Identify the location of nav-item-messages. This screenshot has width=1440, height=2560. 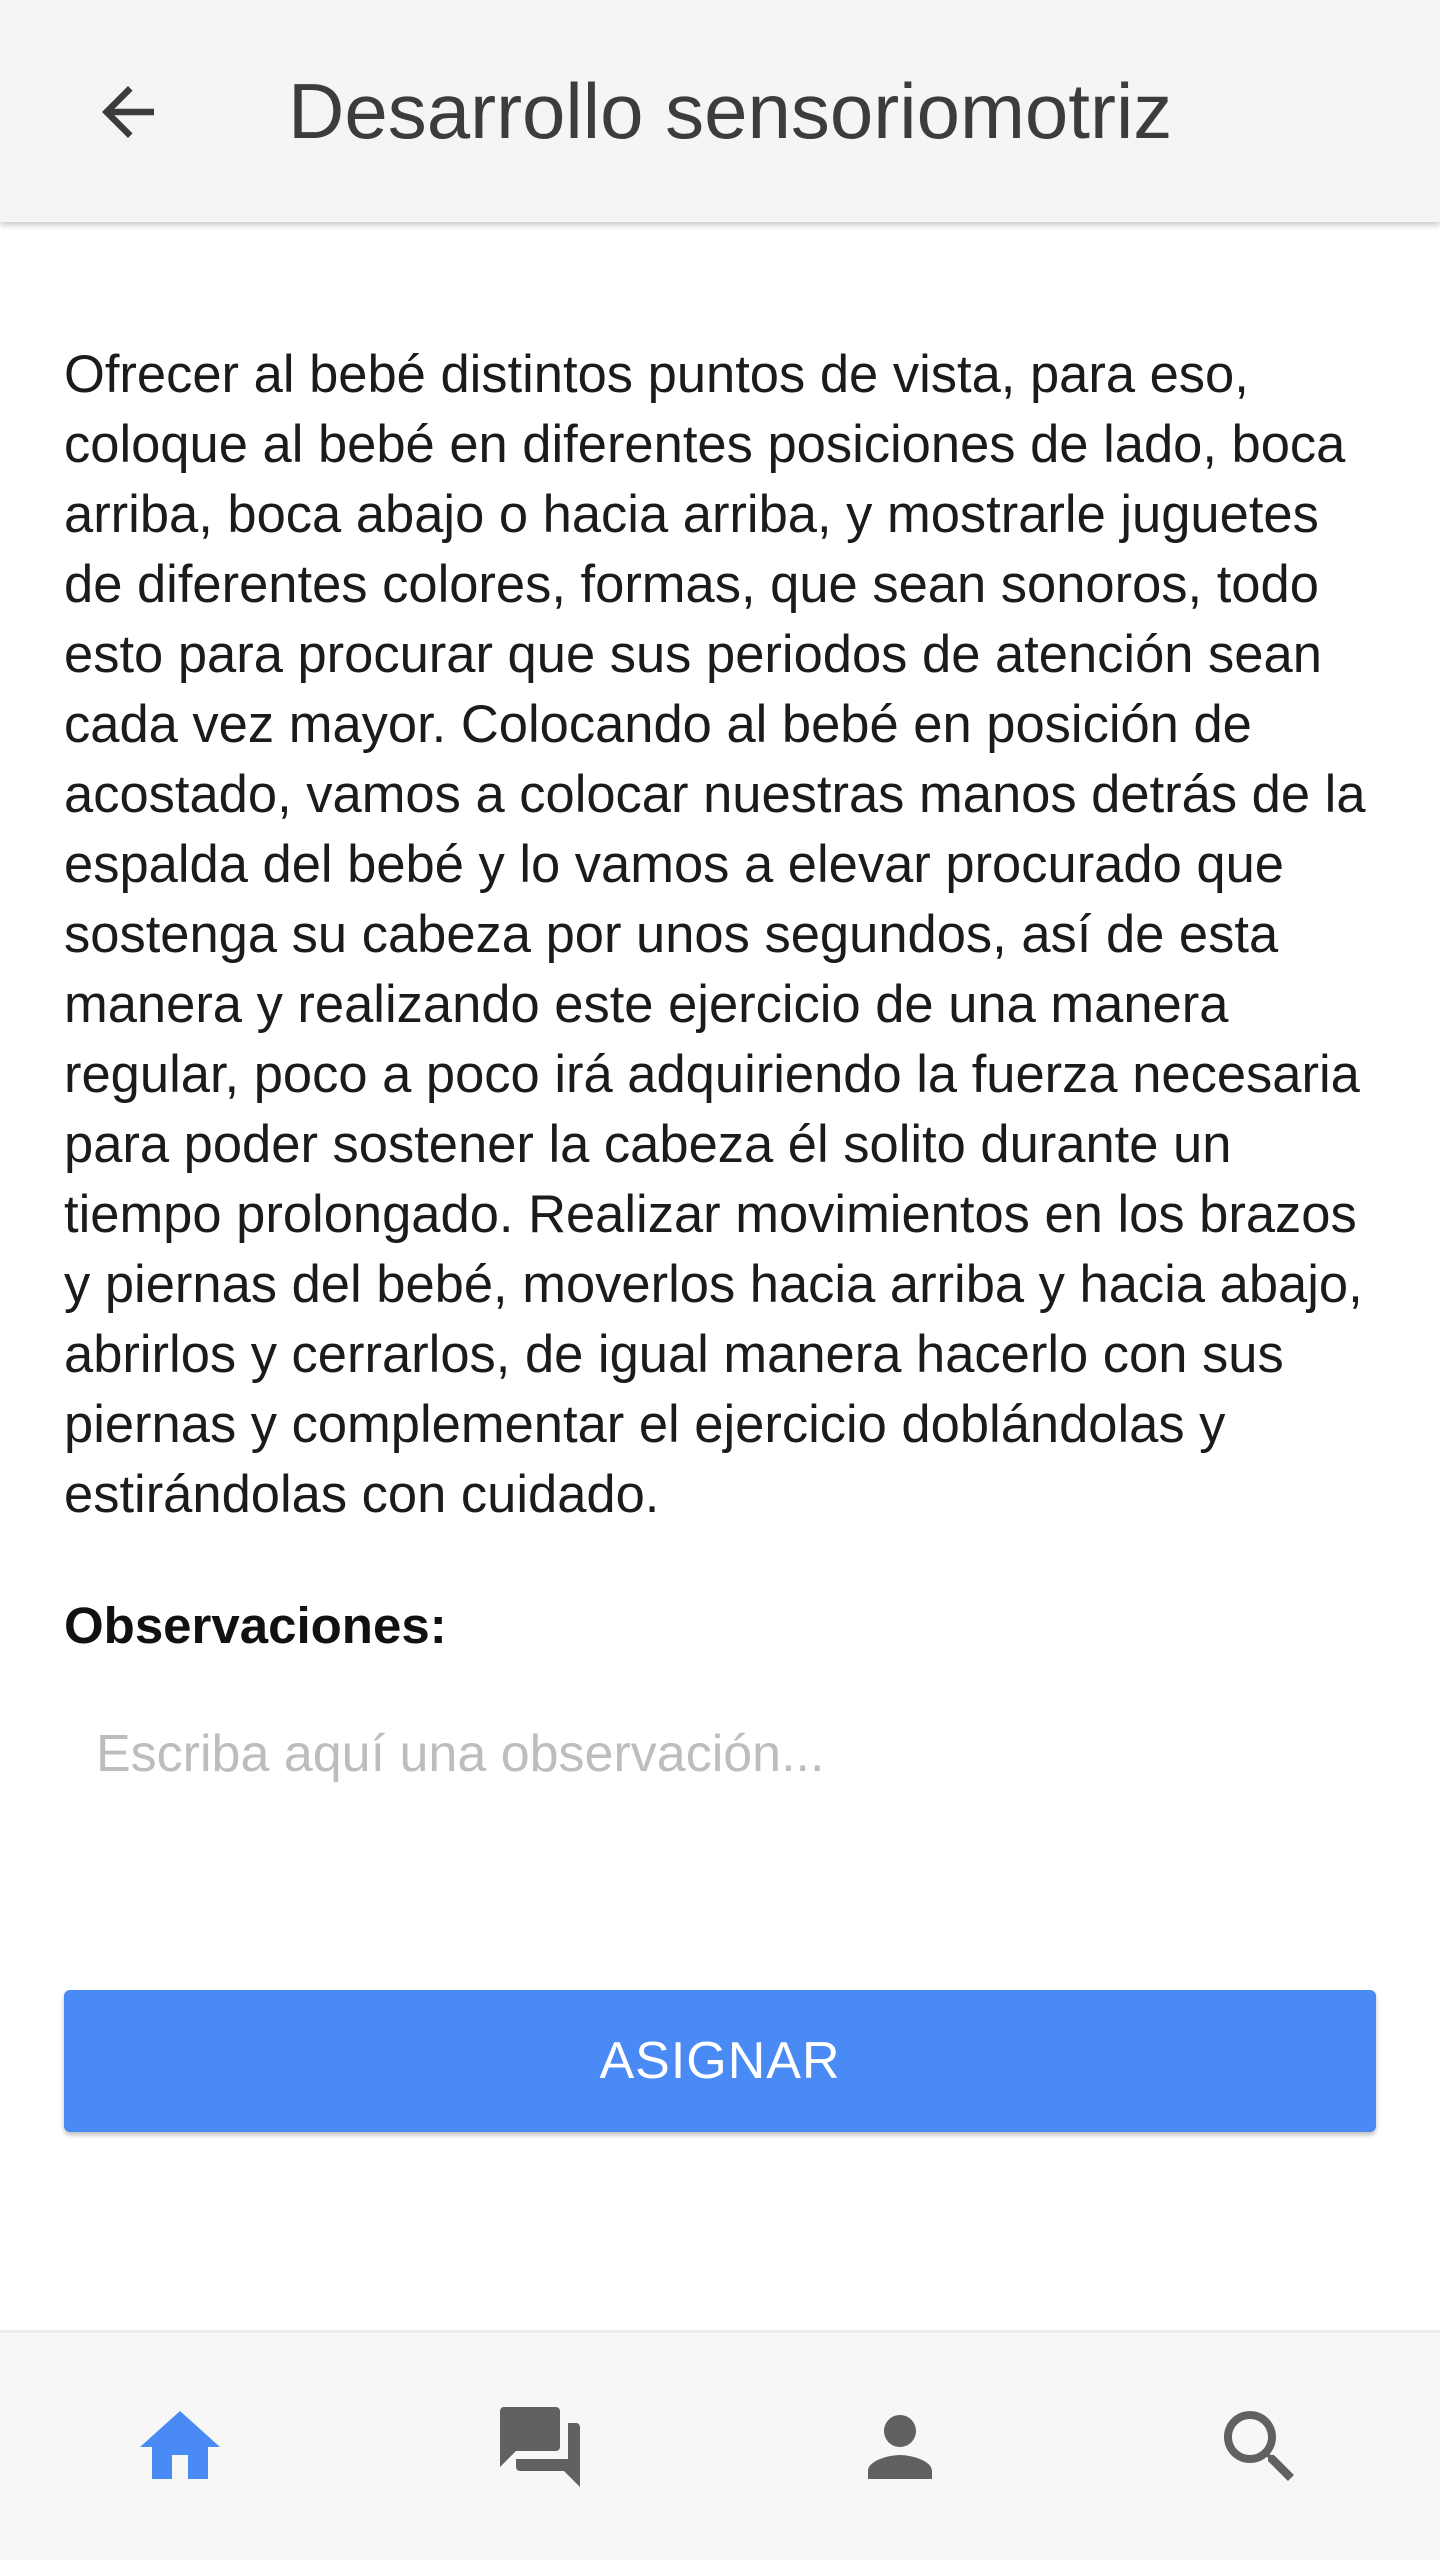
(540, 2446).